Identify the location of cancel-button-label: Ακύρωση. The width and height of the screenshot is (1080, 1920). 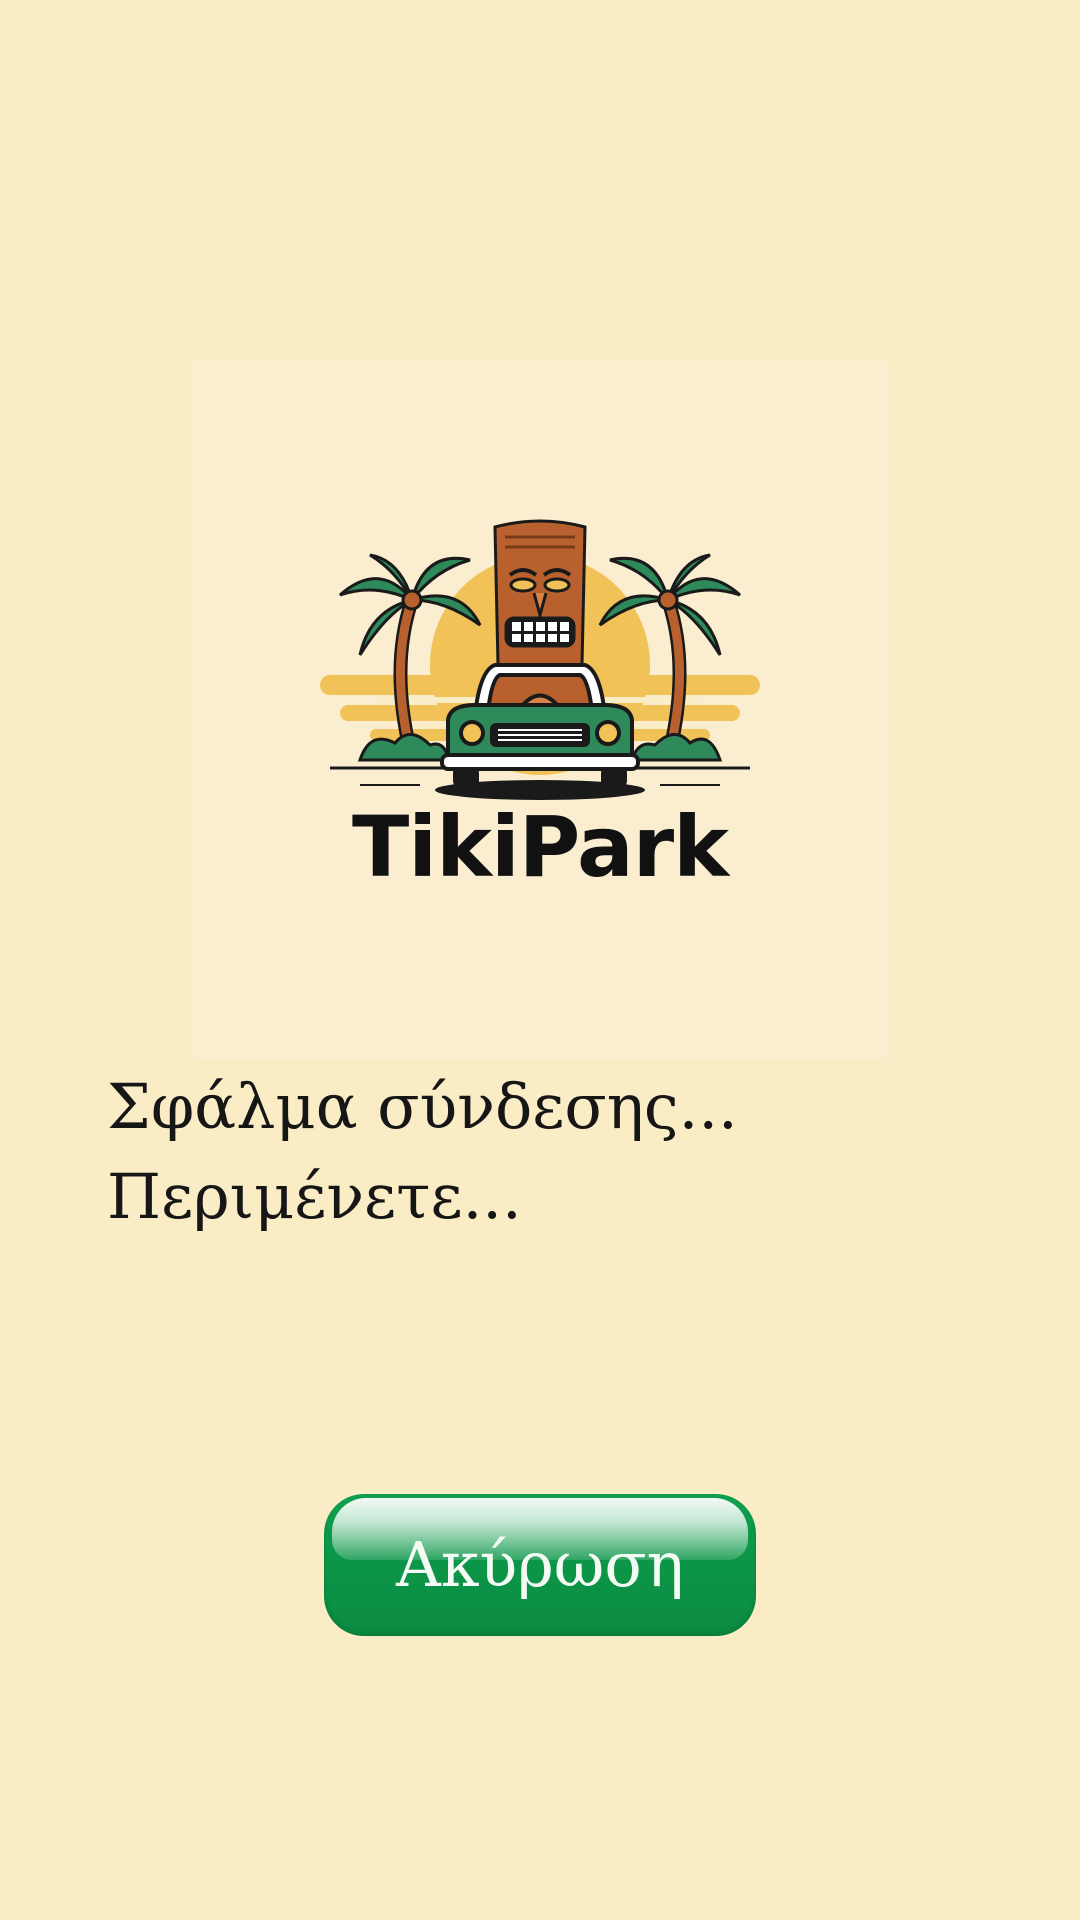
(540, 1564).